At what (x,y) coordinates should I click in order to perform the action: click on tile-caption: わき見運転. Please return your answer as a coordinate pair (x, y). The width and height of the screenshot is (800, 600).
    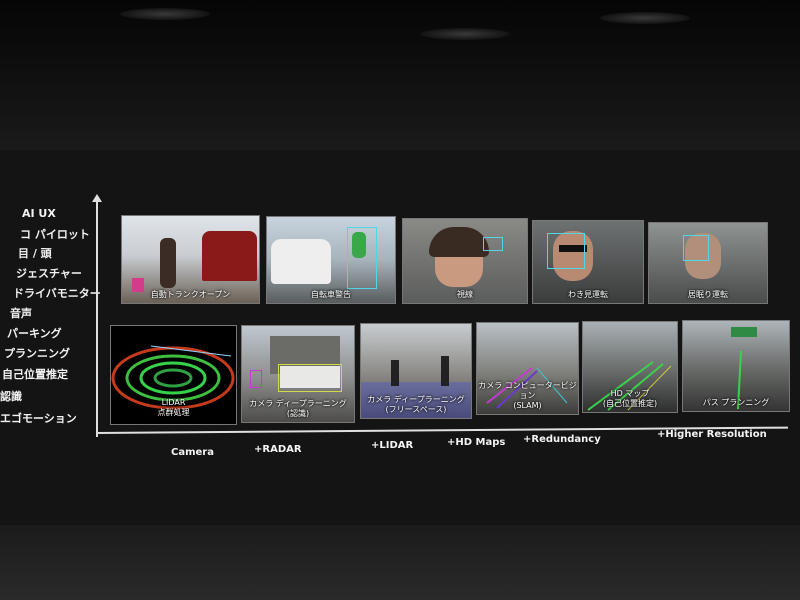
    Looking at the image, I should click on (588, 294).